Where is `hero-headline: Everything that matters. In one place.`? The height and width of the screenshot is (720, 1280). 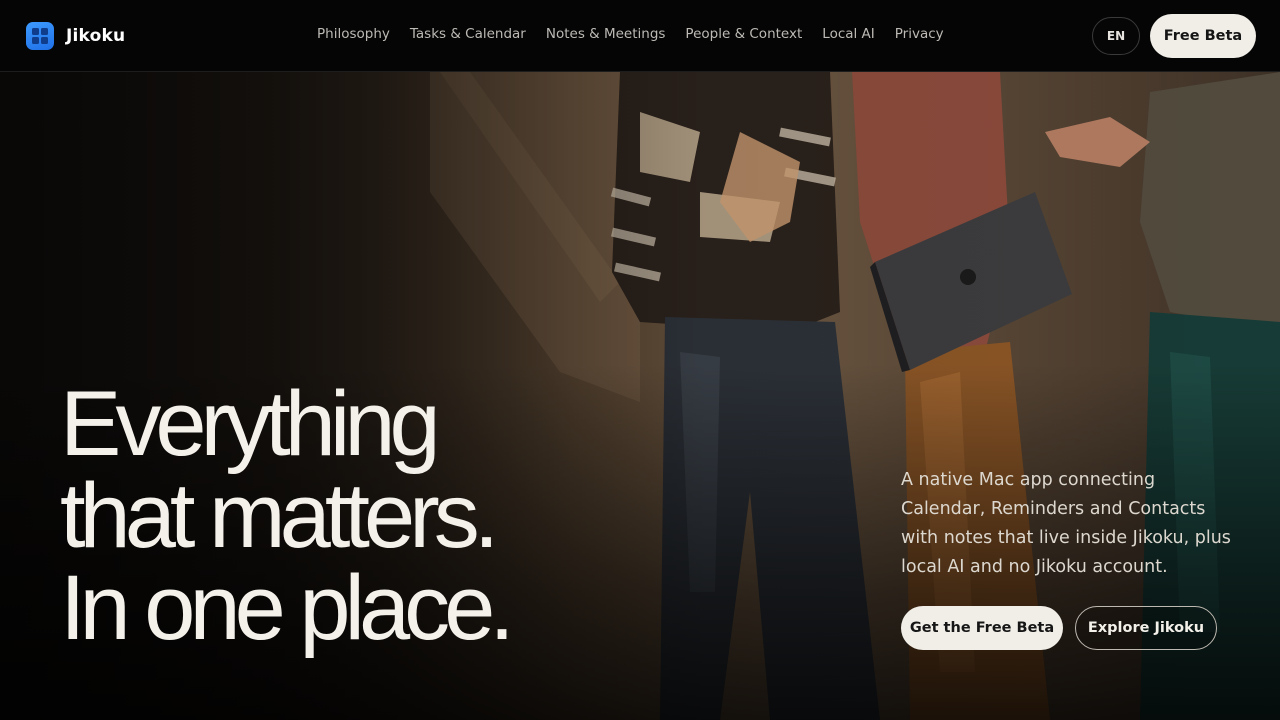
hero-headline: Everything that matters. In one place. is located at coordinates (287, 516).